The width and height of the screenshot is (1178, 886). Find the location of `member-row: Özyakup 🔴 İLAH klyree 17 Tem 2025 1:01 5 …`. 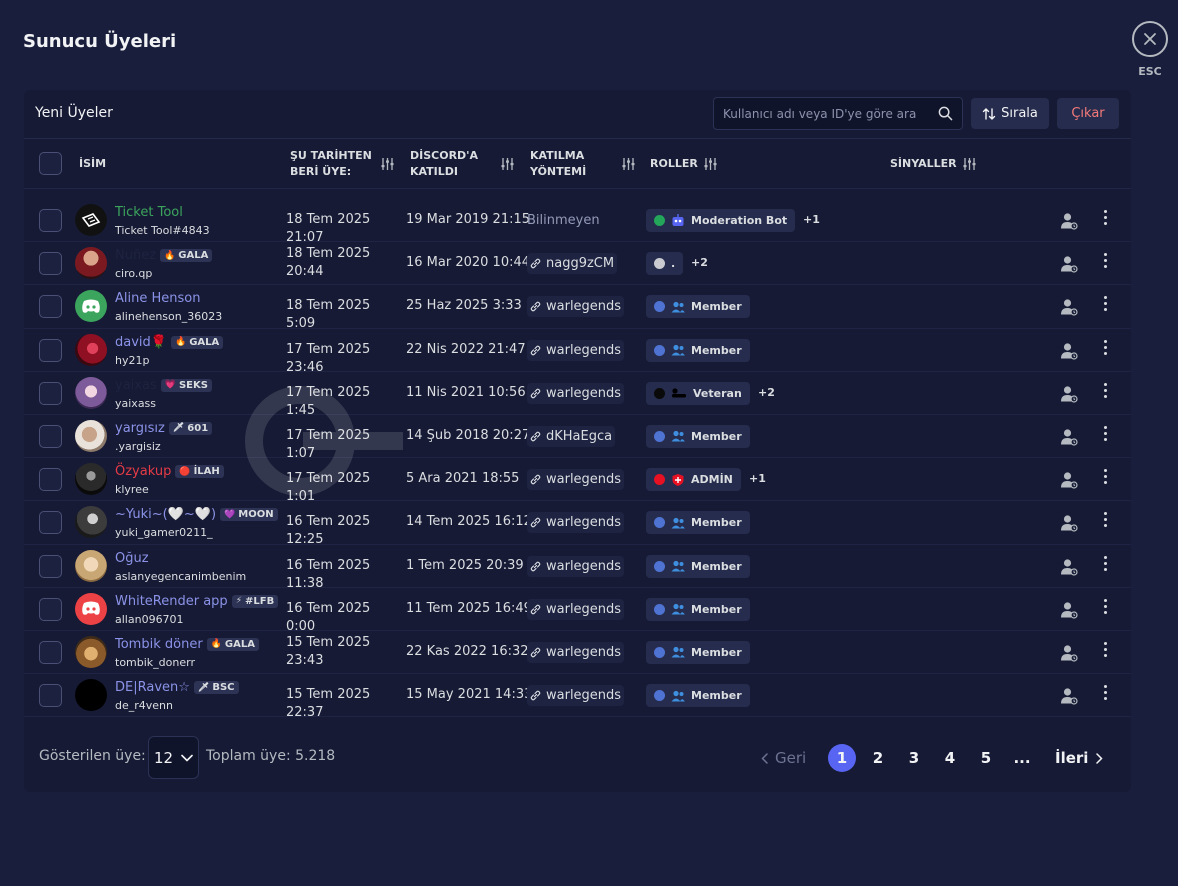

member-row: Özyakup 🔴 İLAH klyree 17 Tem 2025 1:01 5 … is located at coordinates (577, 481).